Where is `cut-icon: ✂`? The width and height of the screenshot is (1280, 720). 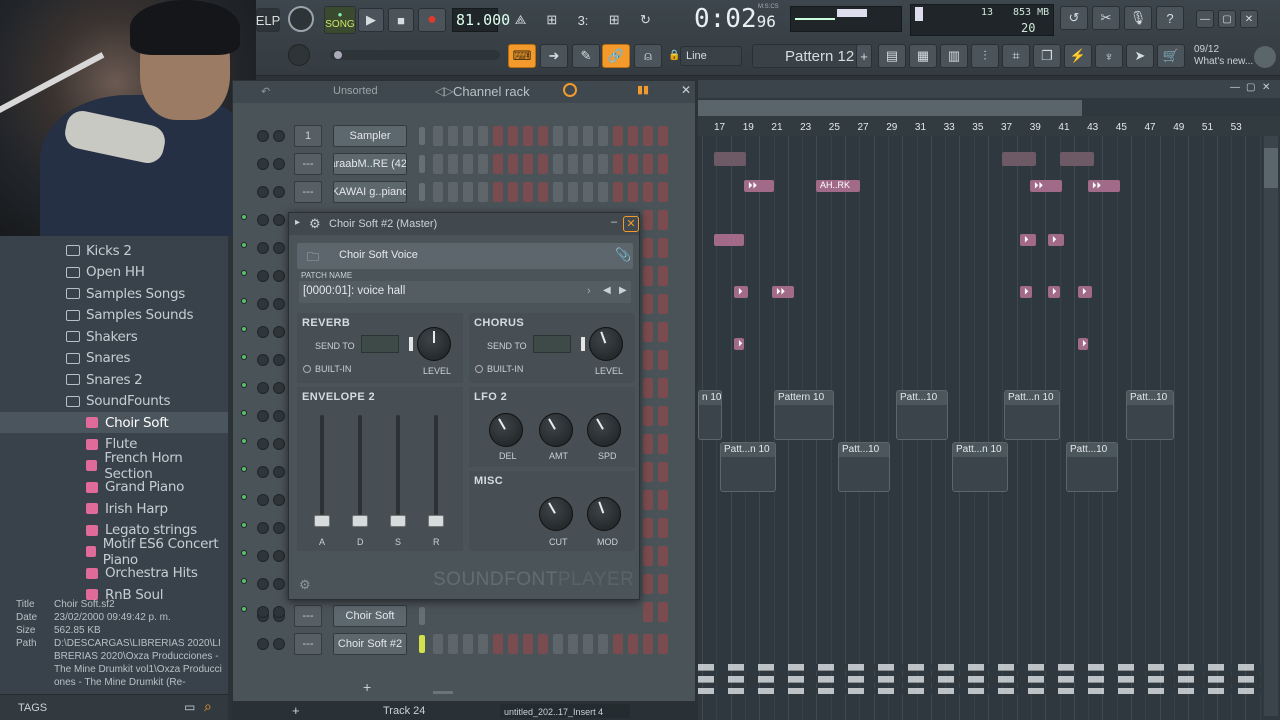
cut-icon: ✂ is located at coordinates (1106, 18).